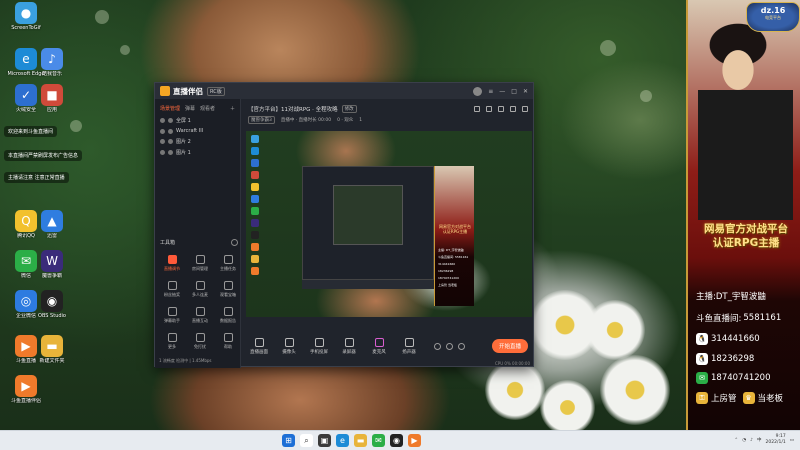  I want to click on record-button: 录屏器, so click(349, 346).